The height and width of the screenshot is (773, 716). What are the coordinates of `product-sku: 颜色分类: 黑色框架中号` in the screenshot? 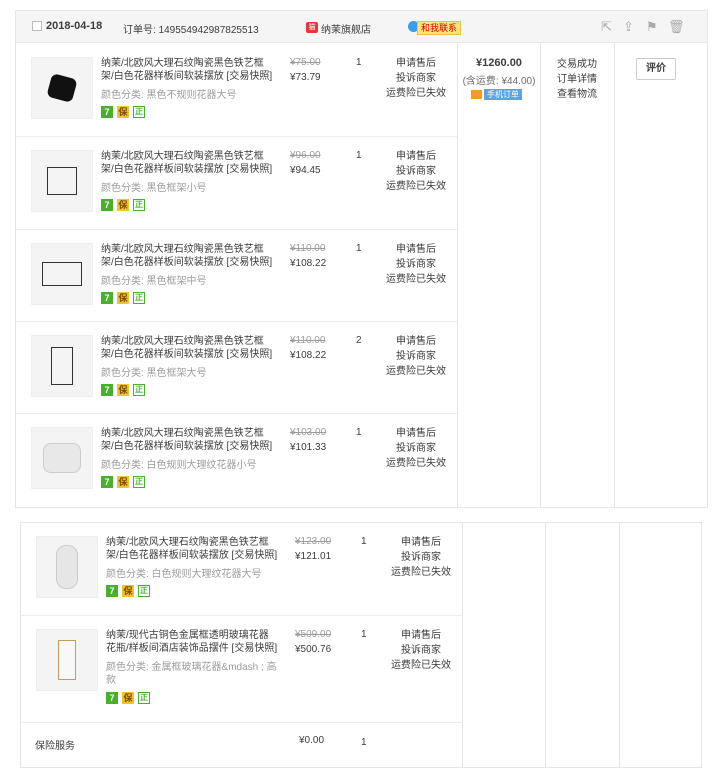 It's located at (154, 281).